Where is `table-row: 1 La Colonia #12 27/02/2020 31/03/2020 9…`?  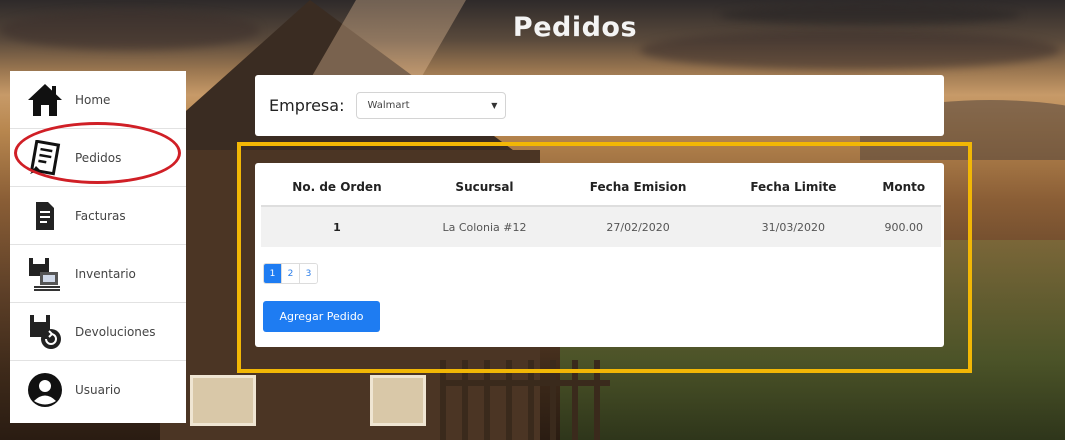
table-row: 1 La Colonia #12 27/02/2020 31/03/2020 9… is located at coordinates (601, 226).